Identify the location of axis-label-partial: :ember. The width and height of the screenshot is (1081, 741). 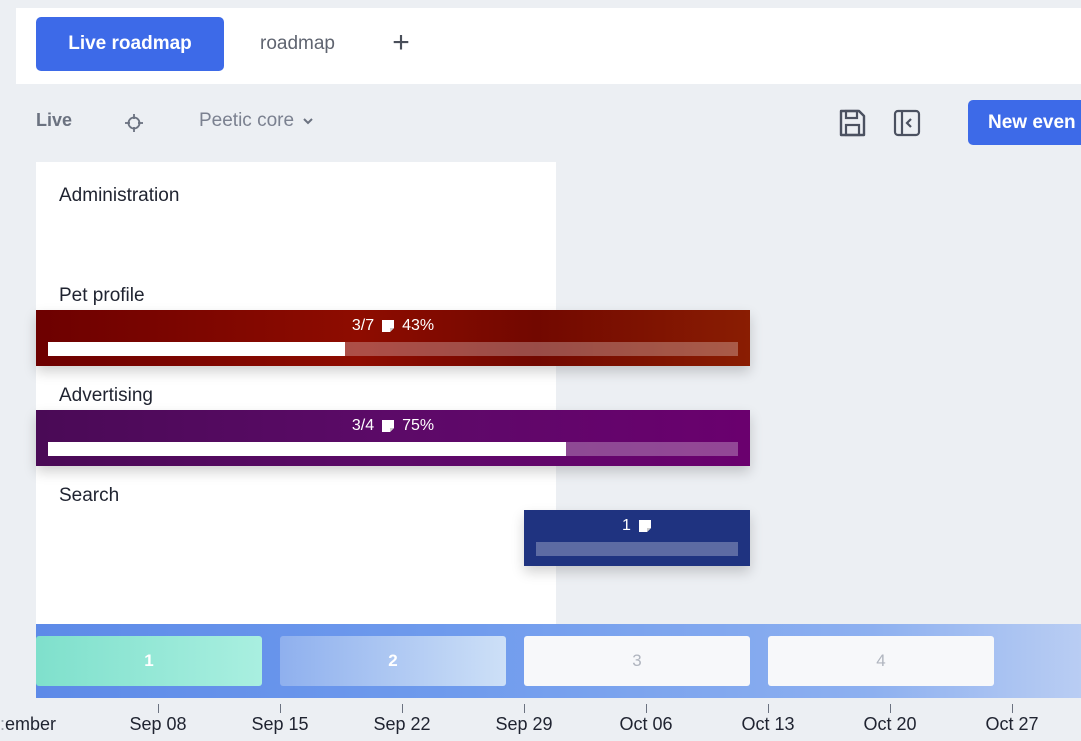
(28, 724).